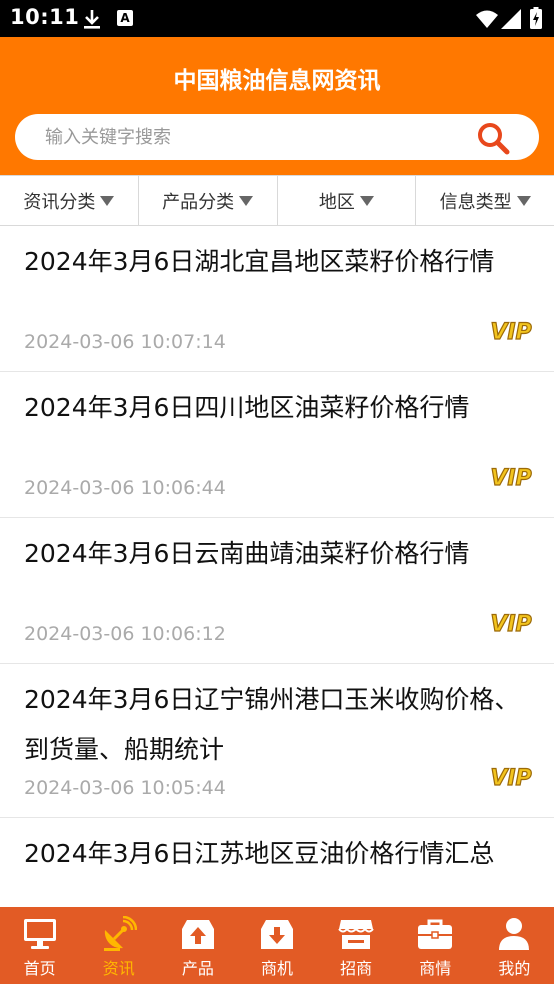  Describe the element at coordinates (118, 968) in the screenshot. I see `tab-label: 资讯` at that location.